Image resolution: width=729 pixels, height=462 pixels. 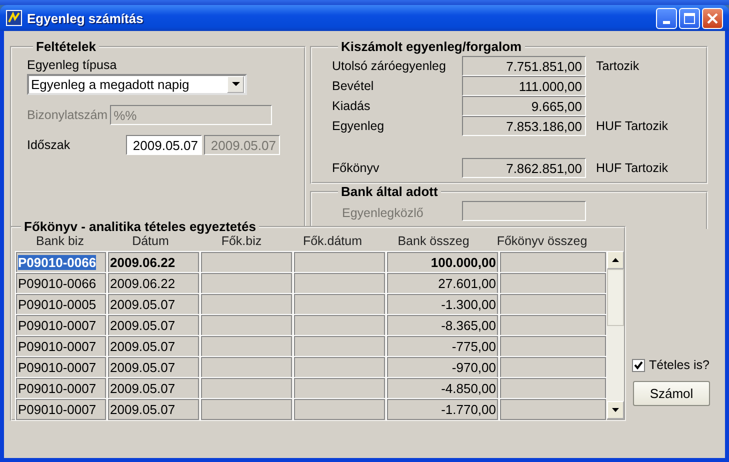 I want to click on table-cell: 27.601,00, so click(x=442, y=283).